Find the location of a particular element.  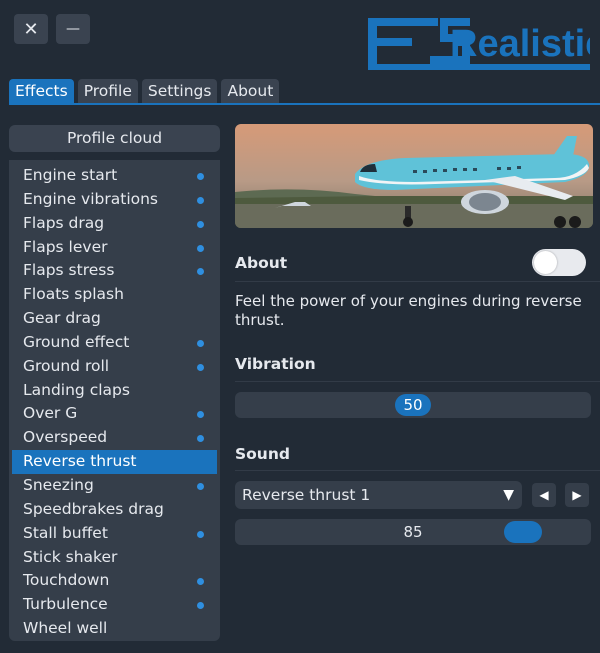

arrow-right-icon: ▶ is located at coordinates (577, 495).